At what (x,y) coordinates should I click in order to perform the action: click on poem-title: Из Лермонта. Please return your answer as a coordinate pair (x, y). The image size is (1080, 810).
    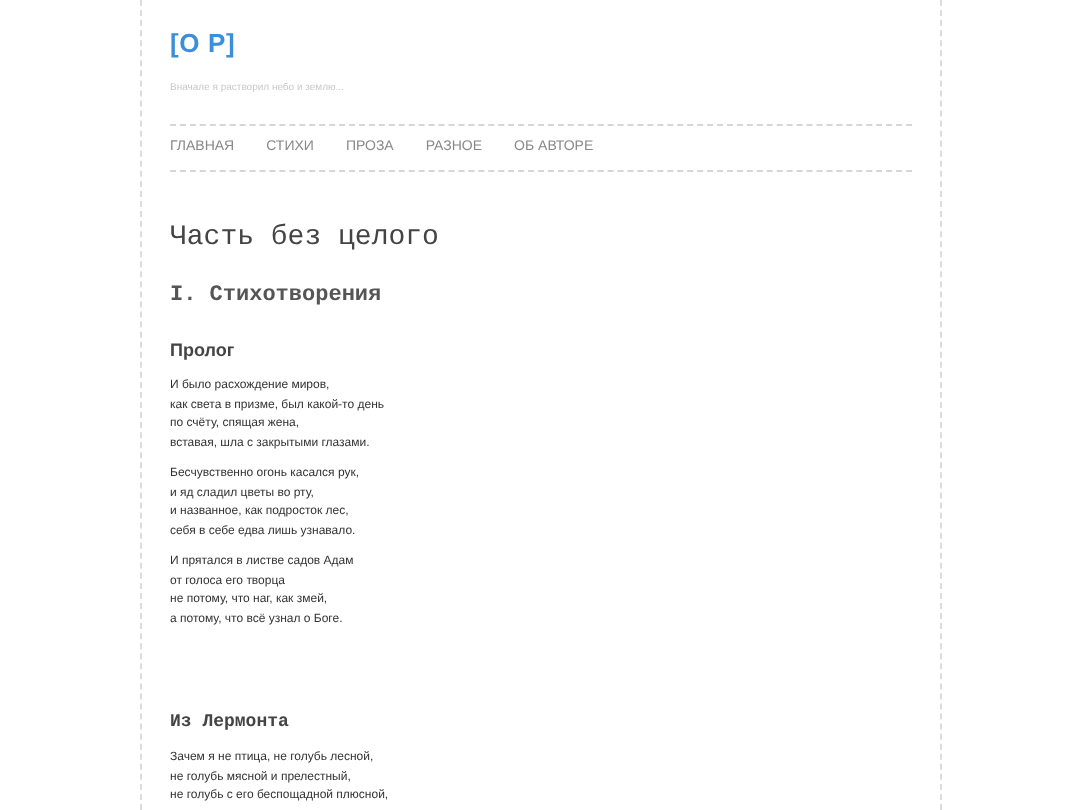
    Looking at the image, I should click on (230, 722).